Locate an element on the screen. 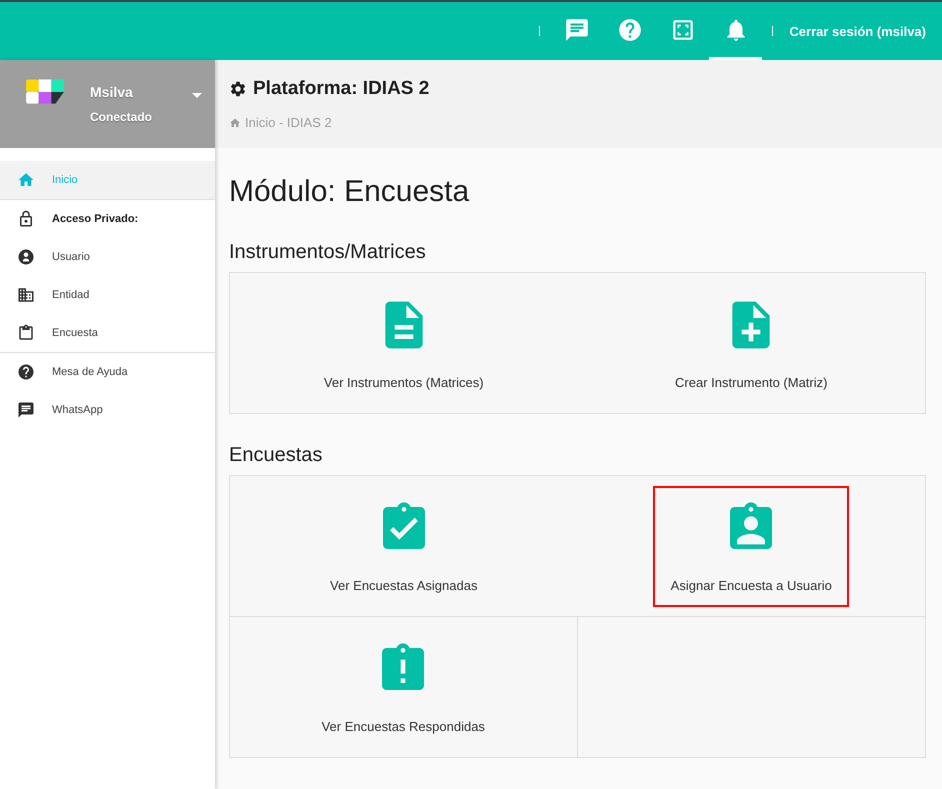 The image size is (942, 789). user-icon is located at coordinates (26, 257).